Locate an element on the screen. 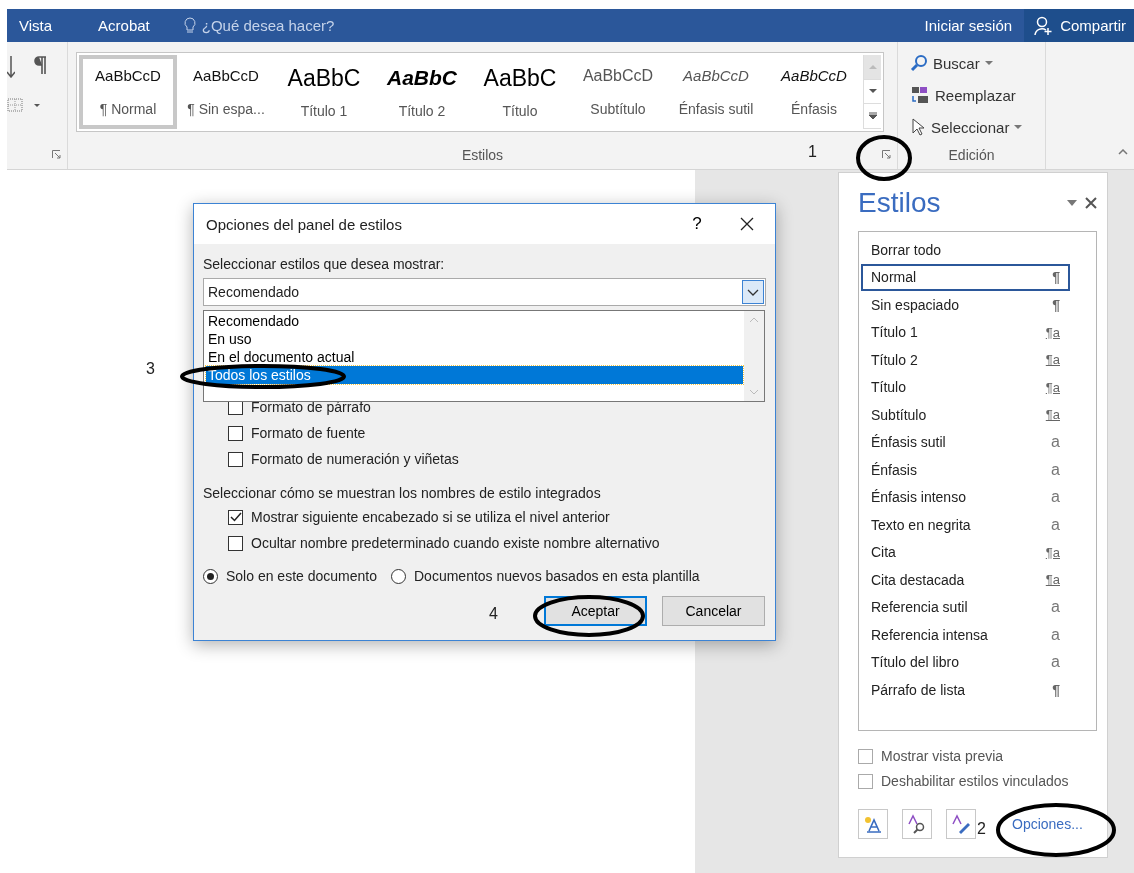  expand-gallery-icon is located at coordinates (872, 116).